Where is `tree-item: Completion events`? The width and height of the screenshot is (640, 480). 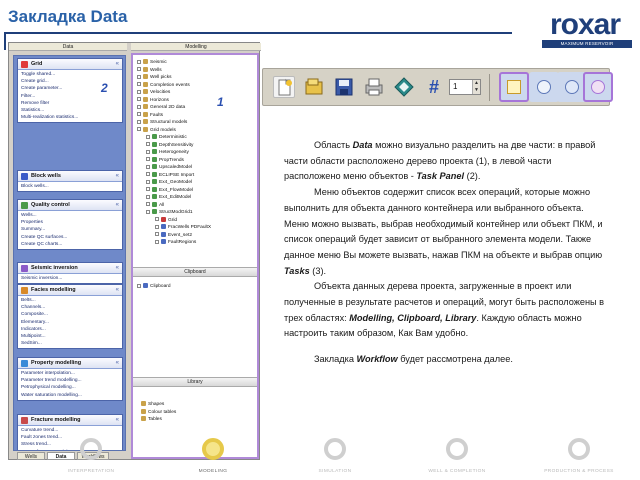 tree-item: Completion events is located at coordinates (163, 85).